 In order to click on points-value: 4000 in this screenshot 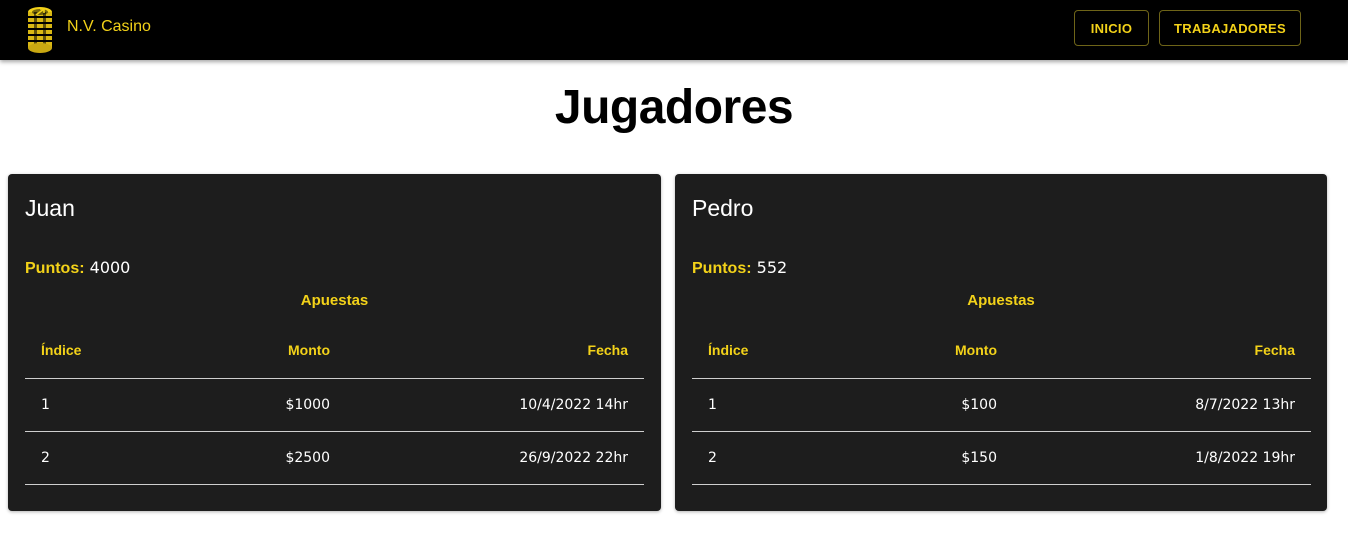, I will do `click(110, 267)`.